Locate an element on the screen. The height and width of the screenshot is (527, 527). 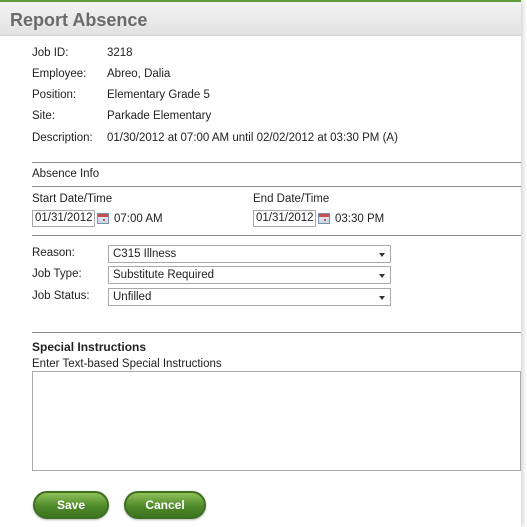
cancel-button: Cancel is located at coordinates (165, 505).